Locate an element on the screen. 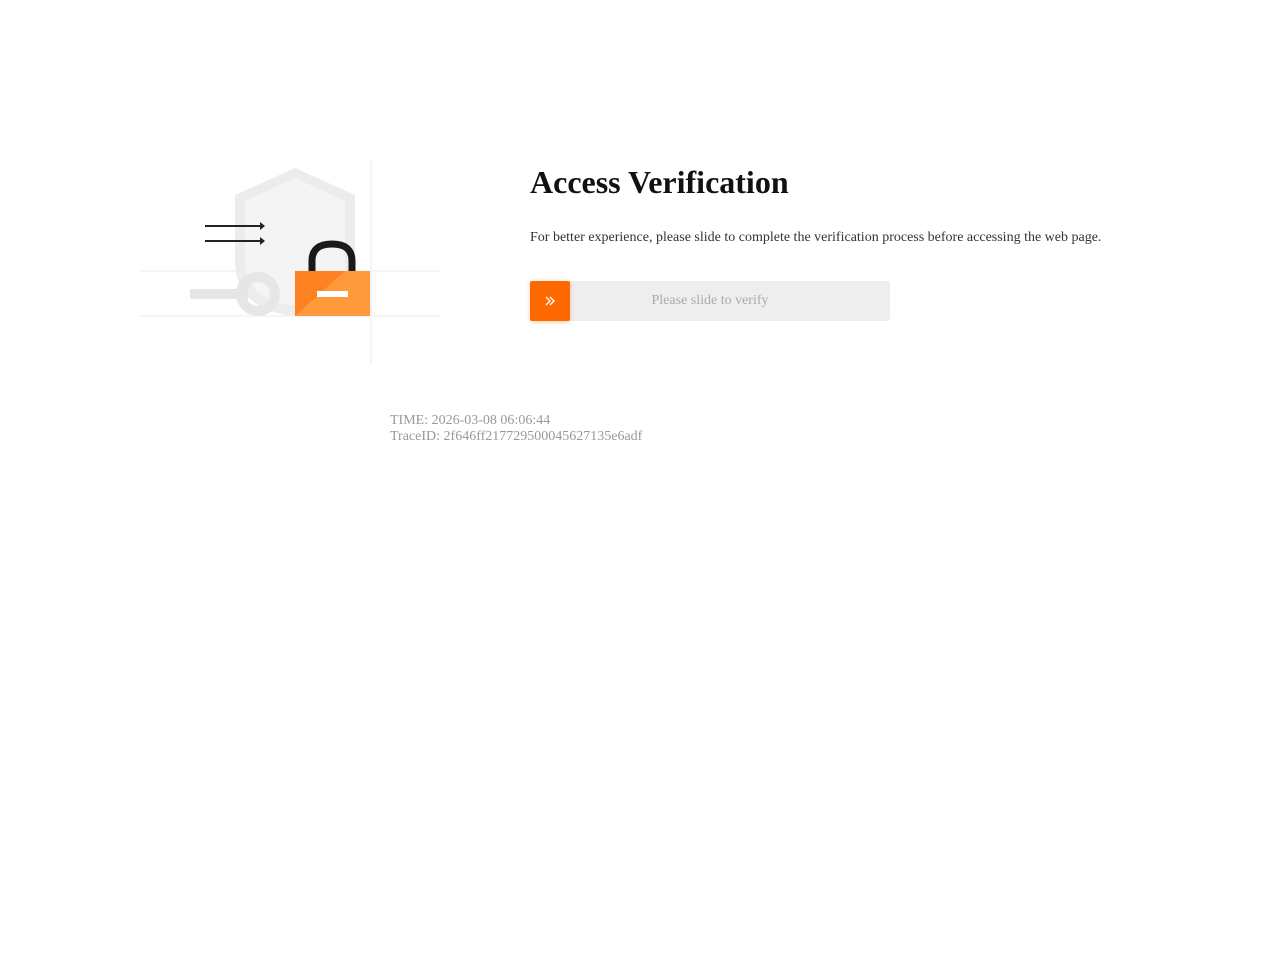 The image size is (1280, 960). double-chevron-right-icon is located at coordinates (550, 301).